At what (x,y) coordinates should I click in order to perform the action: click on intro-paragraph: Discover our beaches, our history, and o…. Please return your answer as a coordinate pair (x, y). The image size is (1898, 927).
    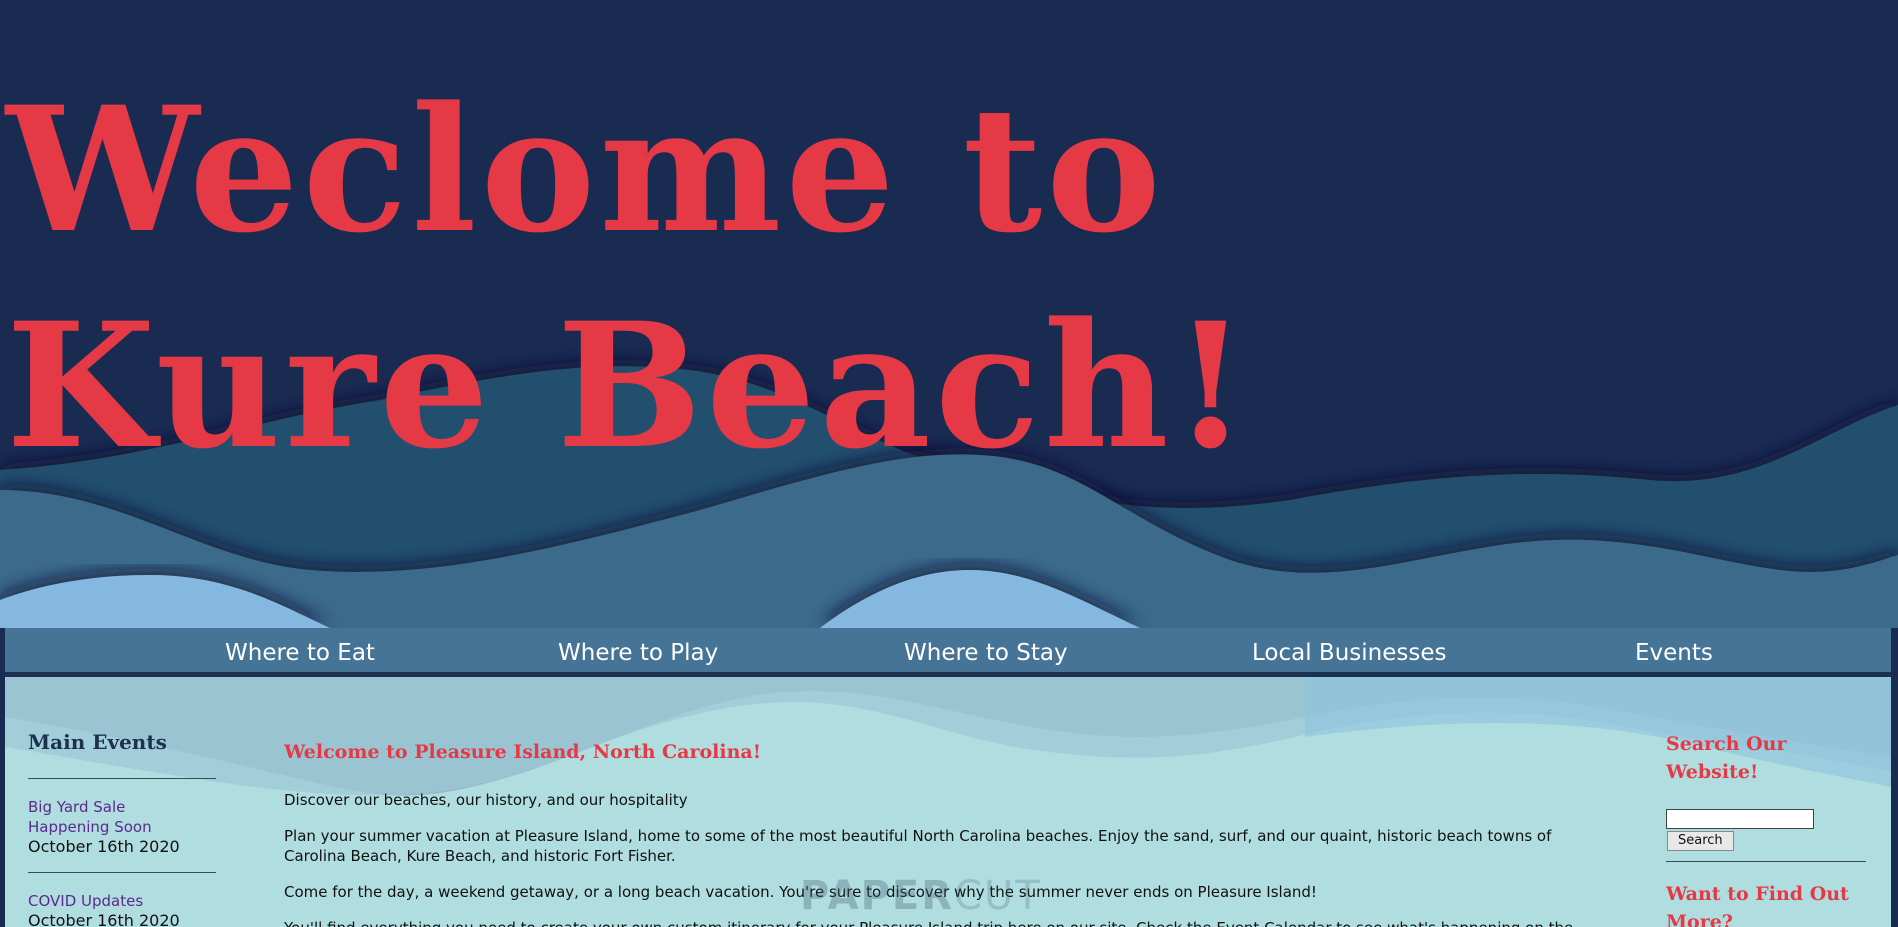
    Looking at the image, I should click on (486, 800).